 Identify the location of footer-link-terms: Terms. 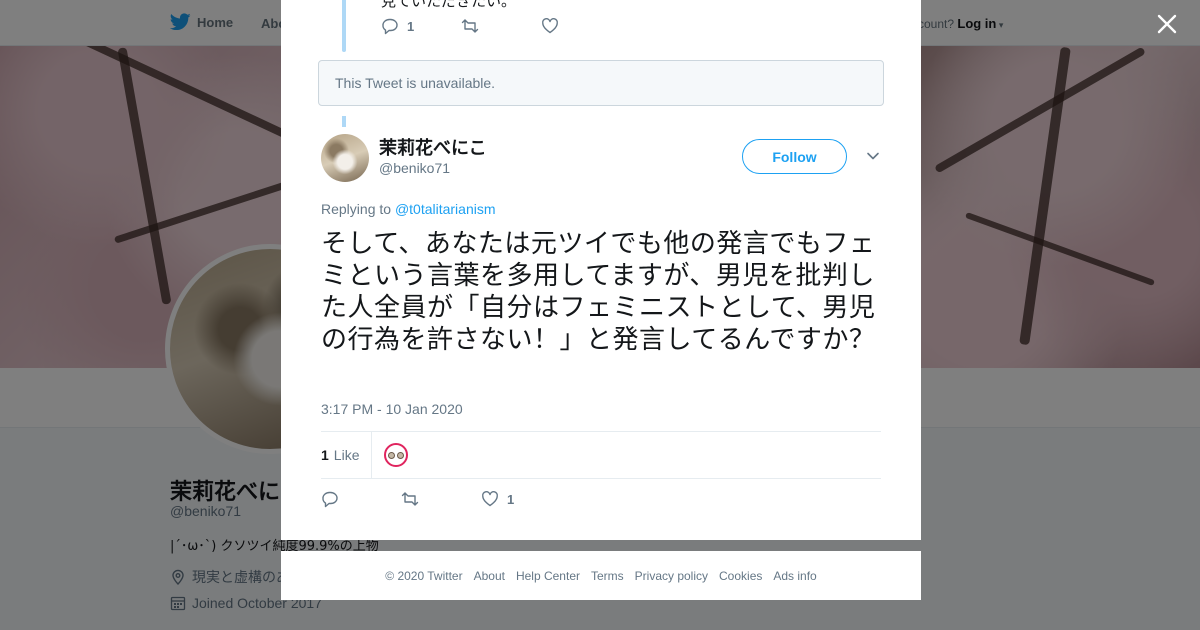
(607, 576).